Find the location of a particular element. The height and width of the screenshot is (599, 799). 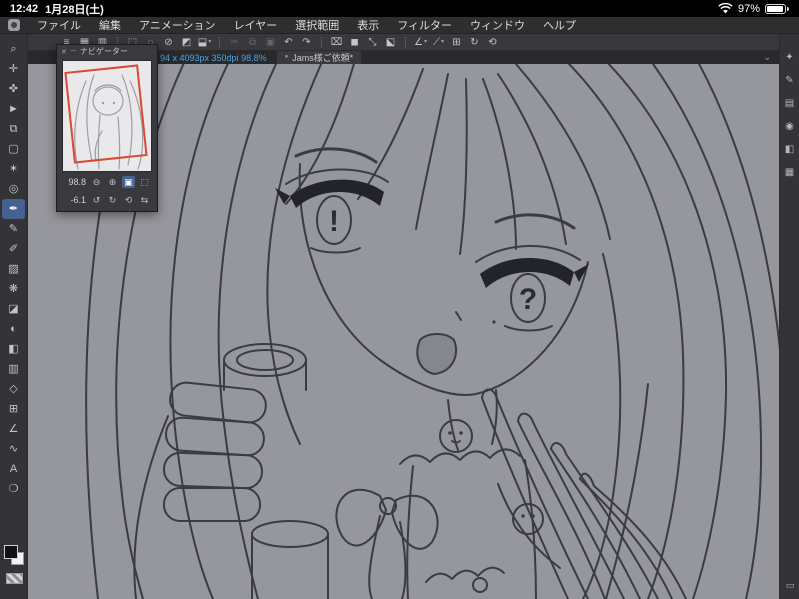

selection-tool: ▢ is located at coordinates (13, 149).